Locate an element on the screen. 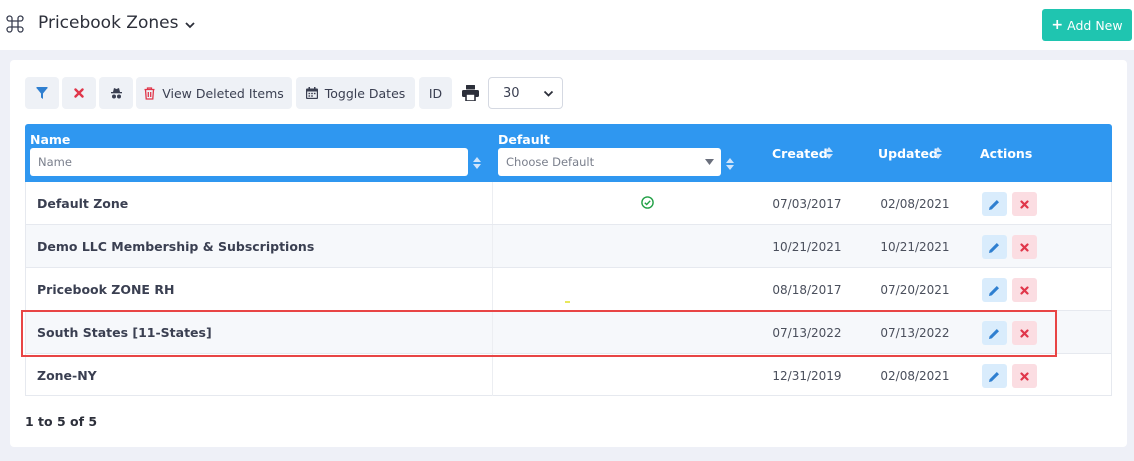  cursor-mark is located at coordinates (567, 302).